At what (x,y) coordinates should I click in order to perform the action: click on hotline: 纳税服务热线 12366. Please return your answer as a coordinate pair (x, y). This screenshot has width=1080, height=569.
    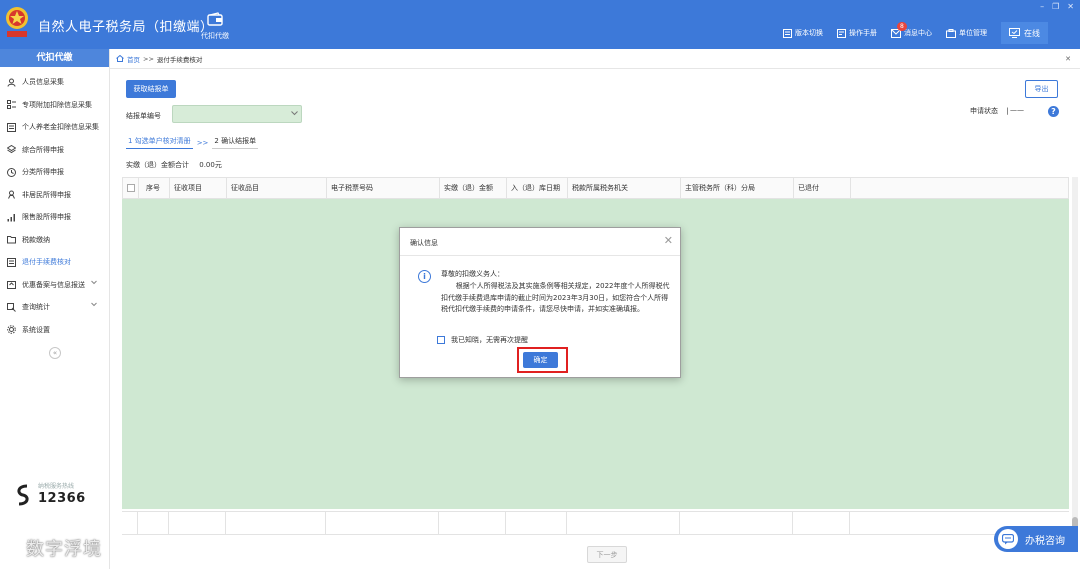
    Looking at the image, I should click on (60, 498).